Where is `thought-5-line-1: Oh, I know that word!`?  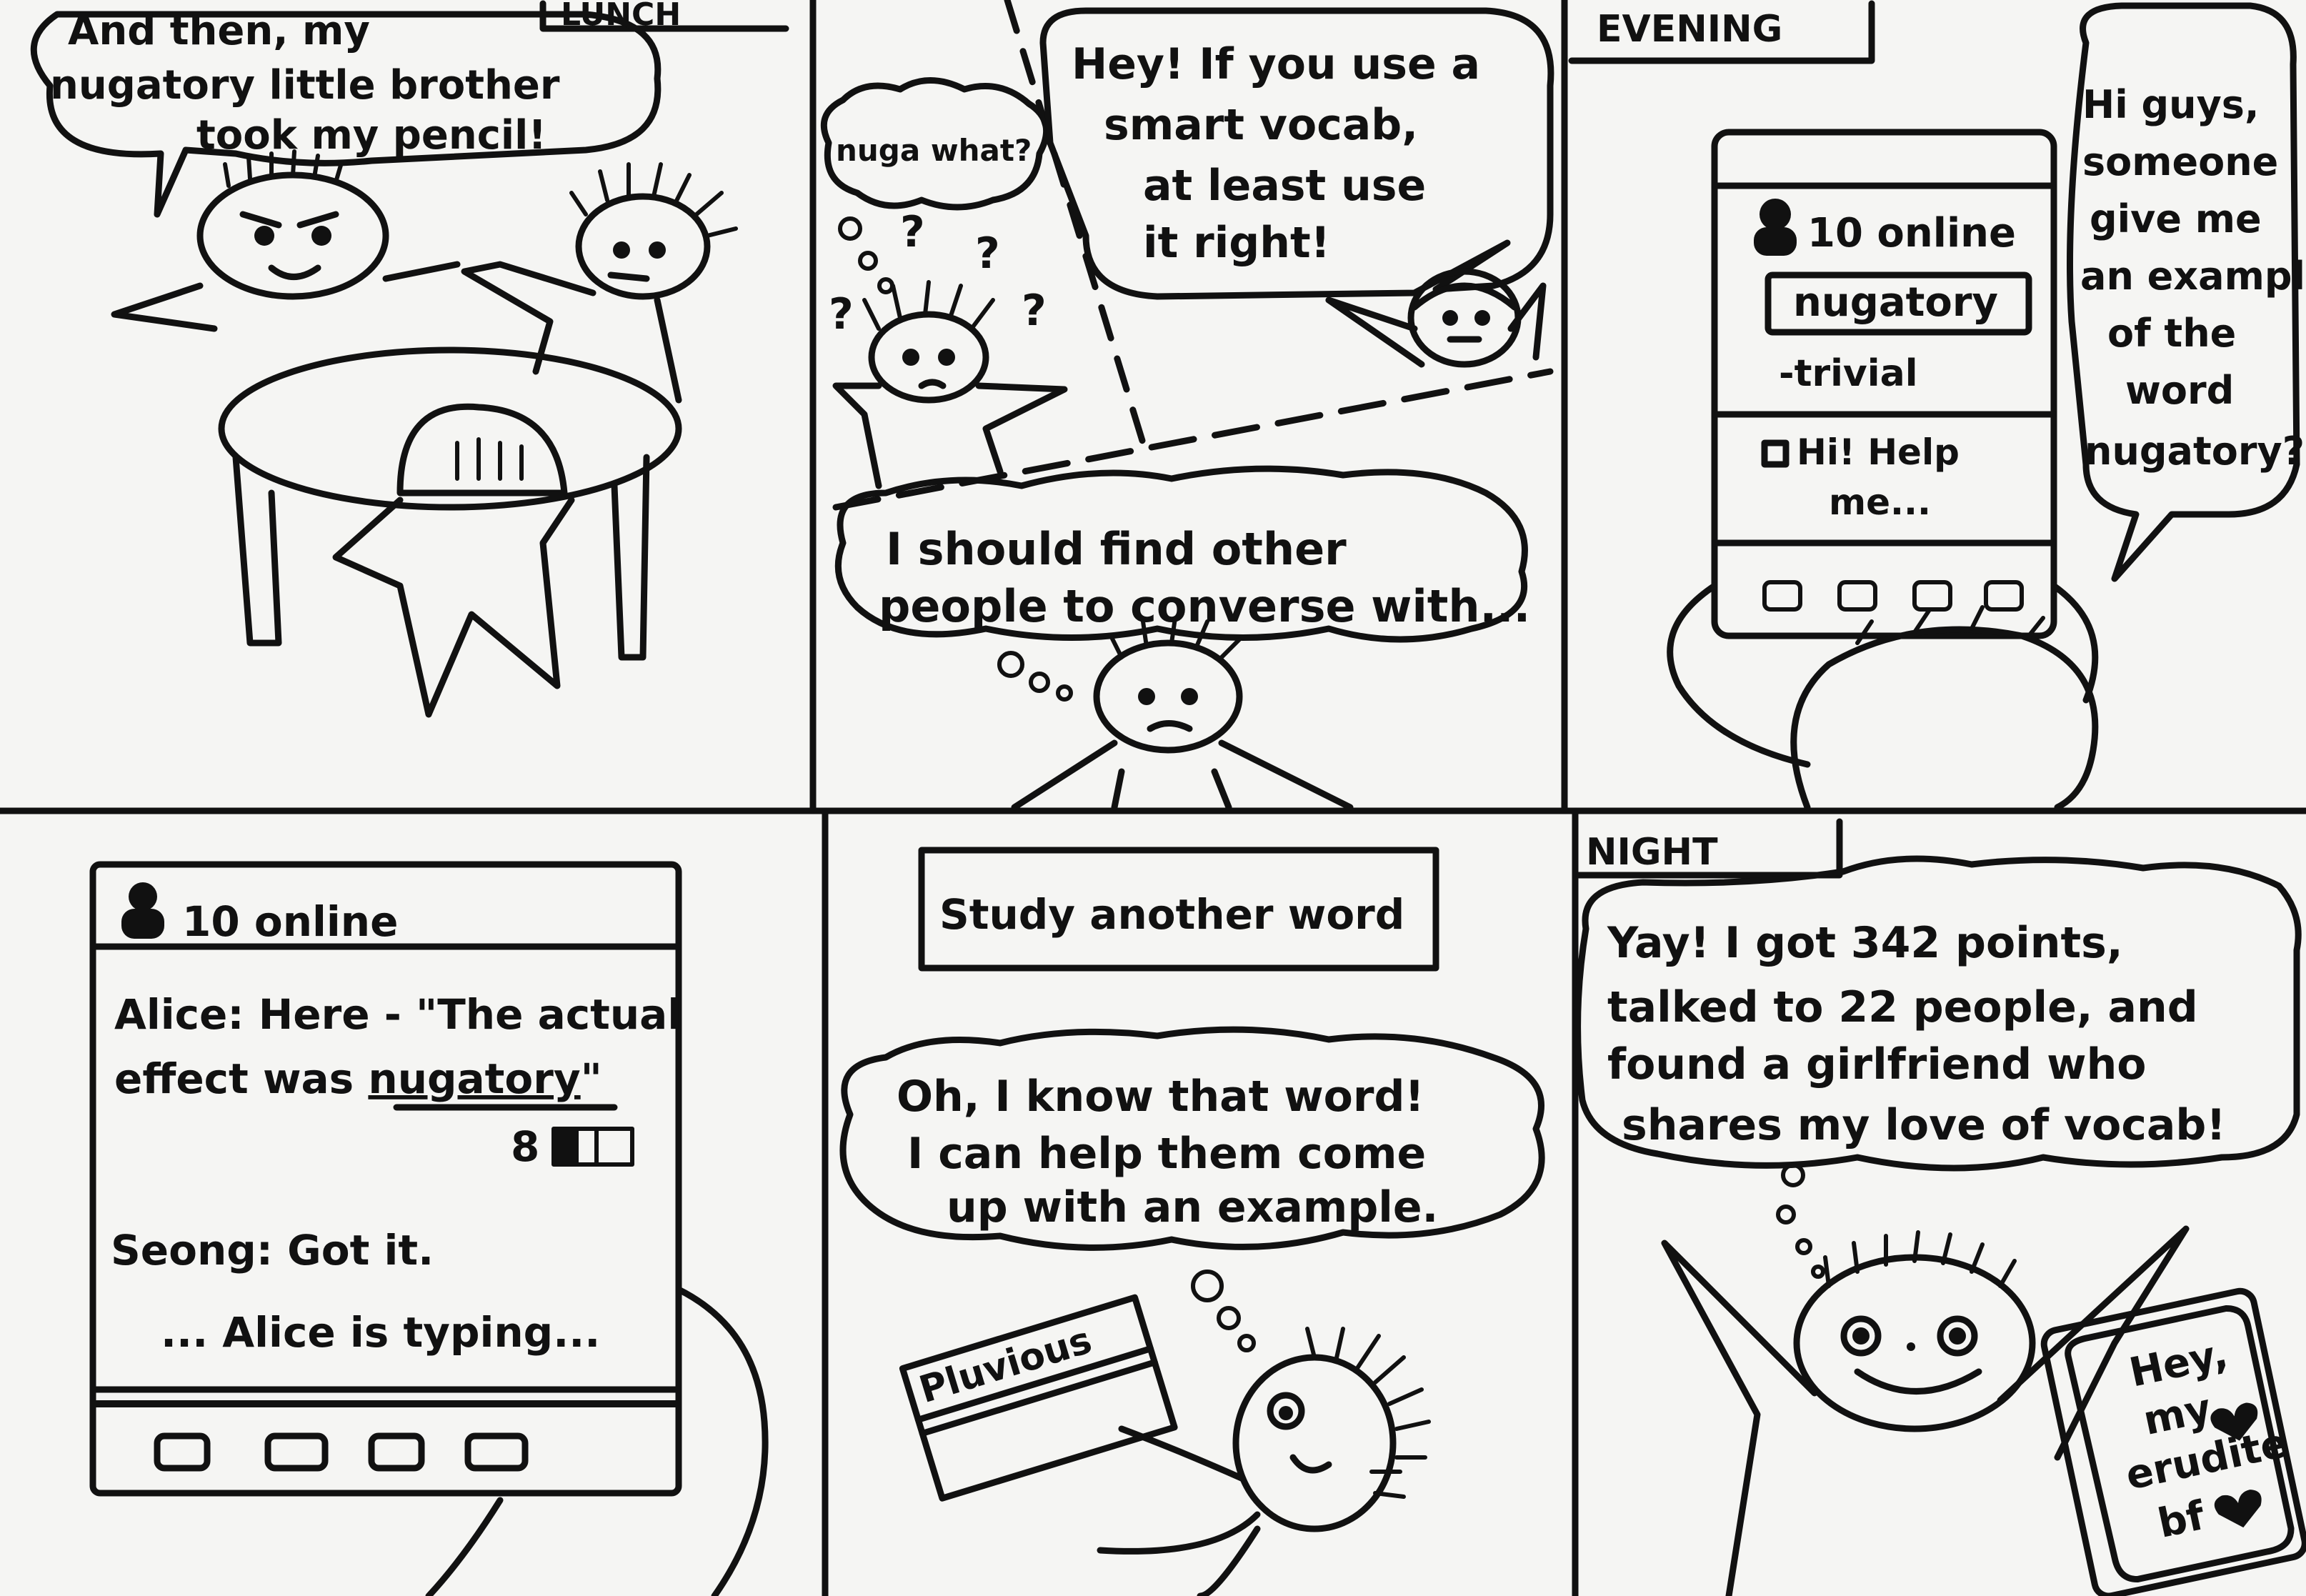
thought-5-line-1: Oh, I know that word! is located at coordinates (1160, 1097).